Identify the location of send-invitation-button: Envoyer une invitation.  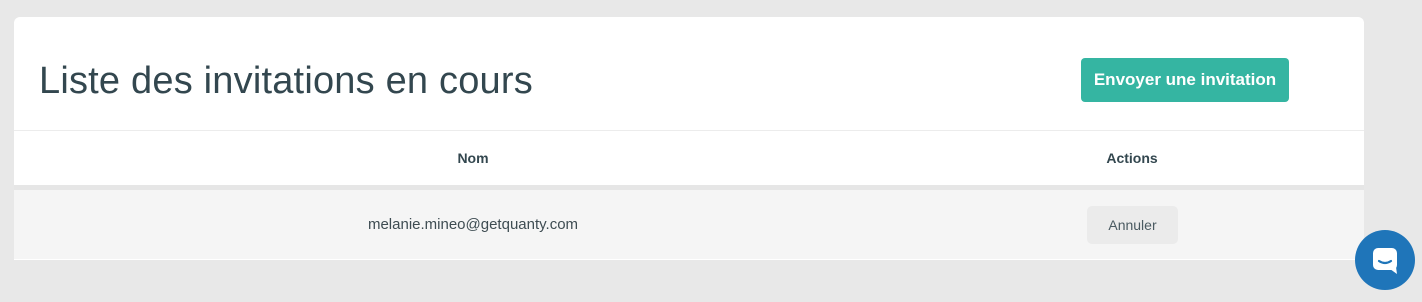
(1185, 80).